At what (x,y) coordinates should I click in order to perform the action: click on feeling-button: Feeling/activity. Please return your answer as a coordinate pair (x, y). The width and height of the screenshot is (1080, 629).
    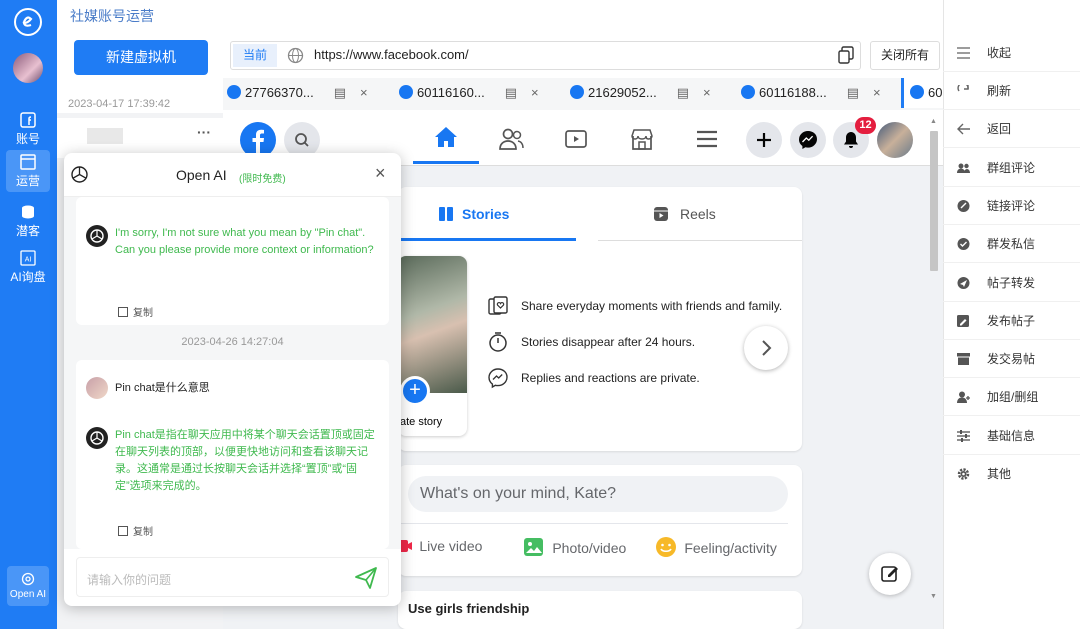
    Looking at the image, I should click on (716, 547).